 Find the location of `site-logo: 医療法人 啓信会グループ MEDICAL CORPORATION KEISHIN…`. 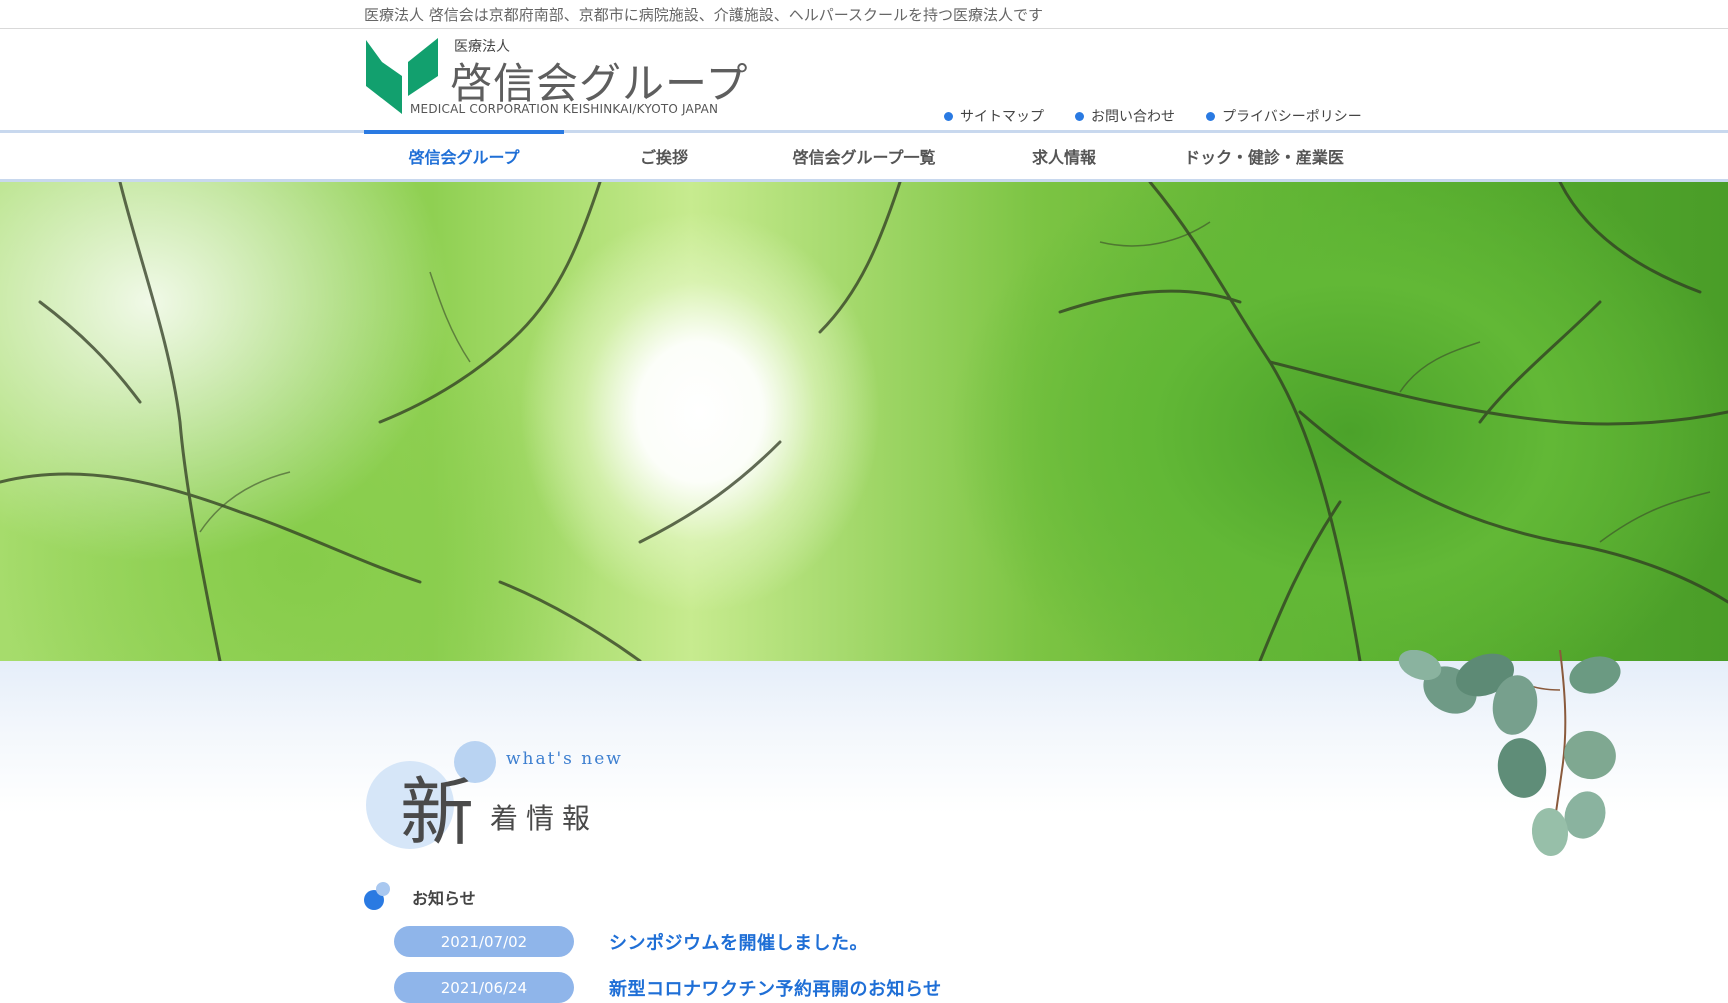

site-logo: 医療法人 啓信会グループ MEDICAL CORPORATION KEISHIN… is located at coordinates (555, 77).